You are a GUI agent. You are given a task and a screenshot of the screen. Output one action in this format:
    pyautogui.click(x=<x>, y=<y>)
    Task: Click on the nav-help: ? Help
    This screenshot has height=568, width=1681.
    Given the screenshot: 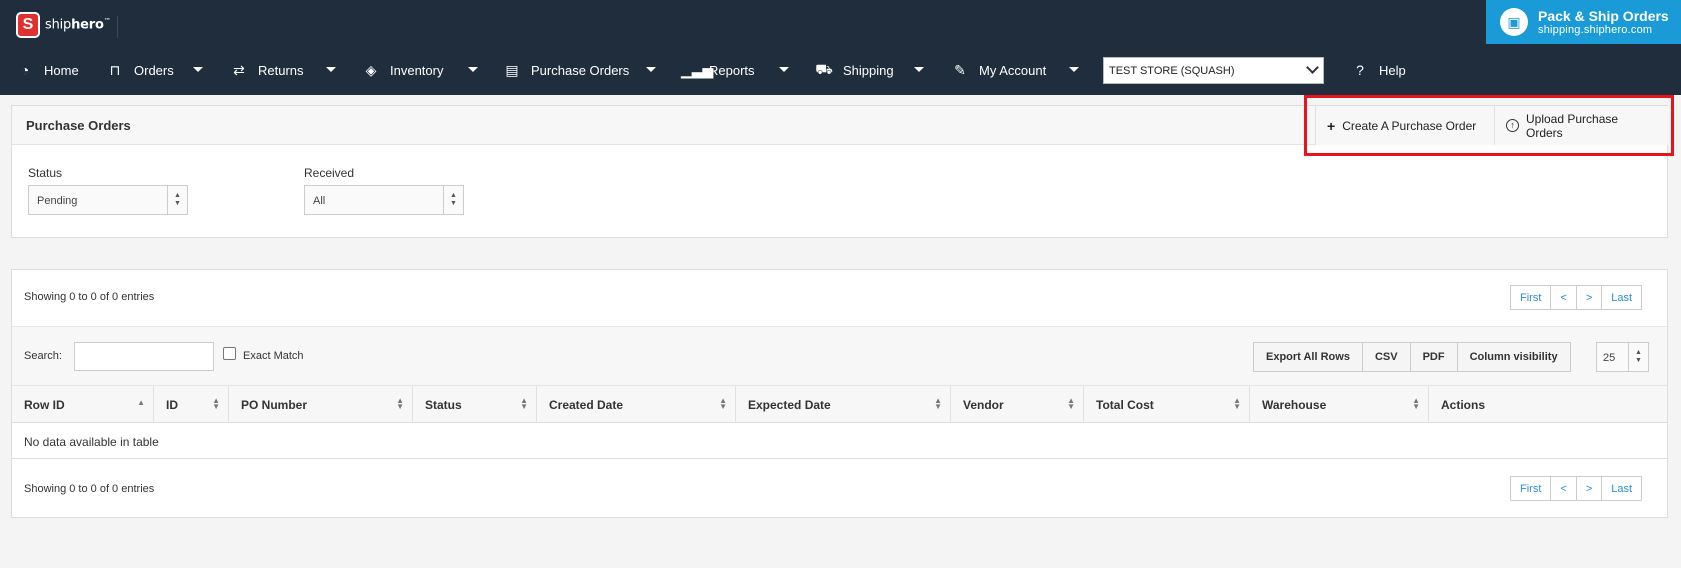 What is the action you would take?
    pyautogui.click(x=1378, y=70)
    